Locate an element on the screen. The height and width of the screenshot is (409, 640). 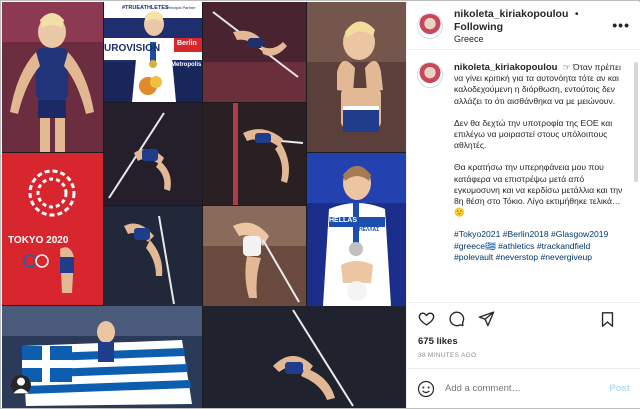
photo-athlete-flexing is located at coordinates (52, 77).